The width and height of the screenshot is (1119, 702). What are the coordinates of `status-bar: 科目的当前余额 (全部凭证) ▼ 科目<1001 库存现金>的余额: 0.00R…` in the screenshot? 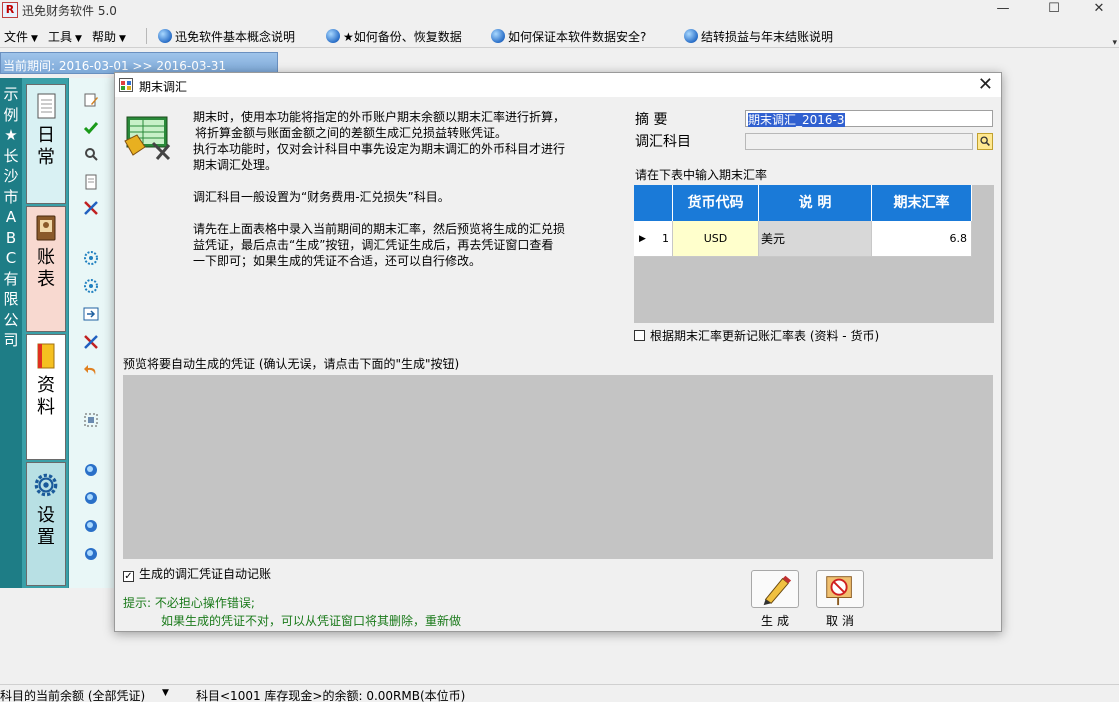 It's located at (559, 693).